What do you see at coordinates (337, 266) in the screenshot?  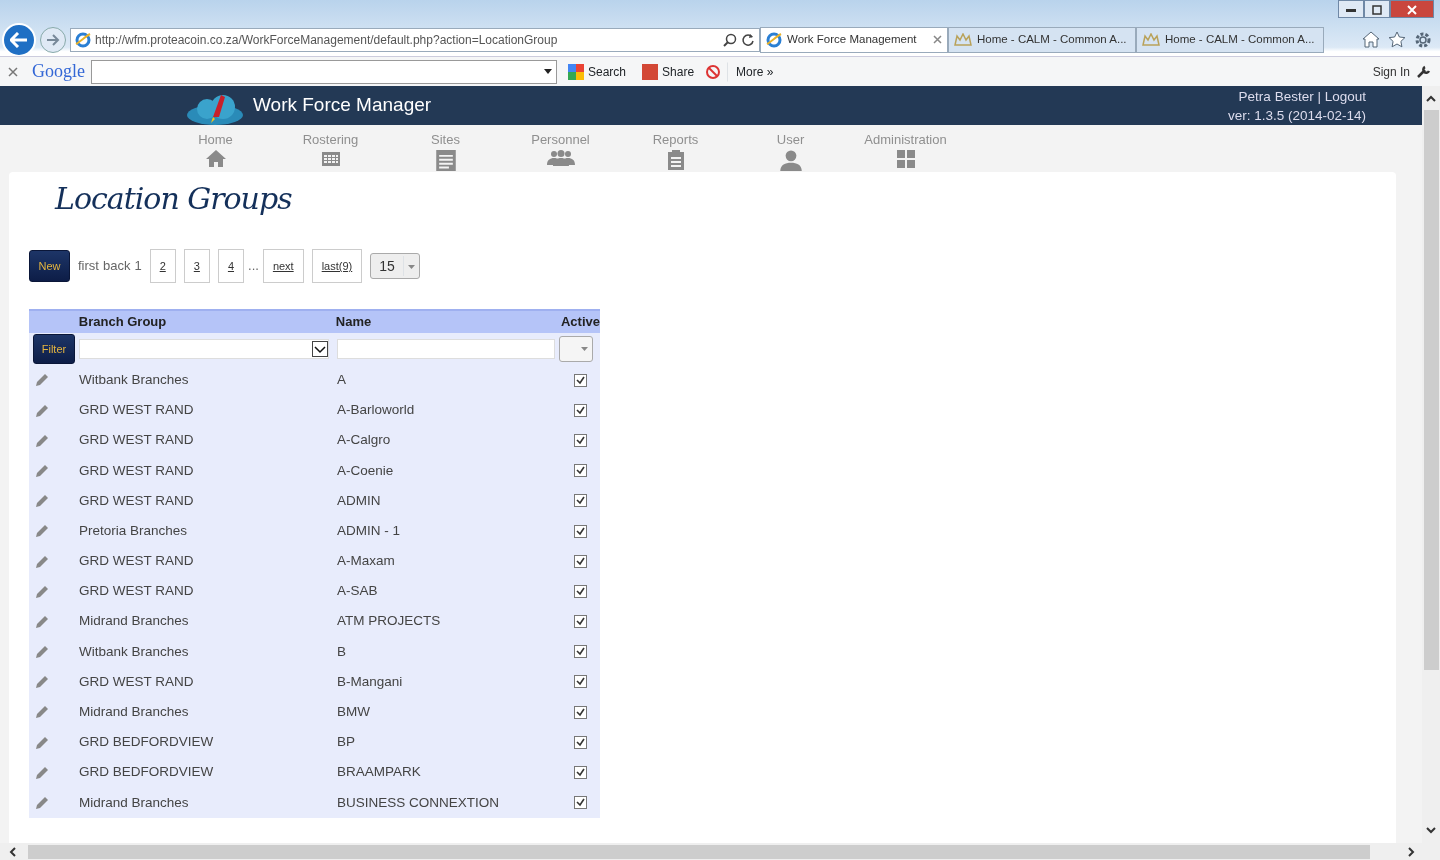 I see `last-link: last(9)` at bounding box center [337, 266].